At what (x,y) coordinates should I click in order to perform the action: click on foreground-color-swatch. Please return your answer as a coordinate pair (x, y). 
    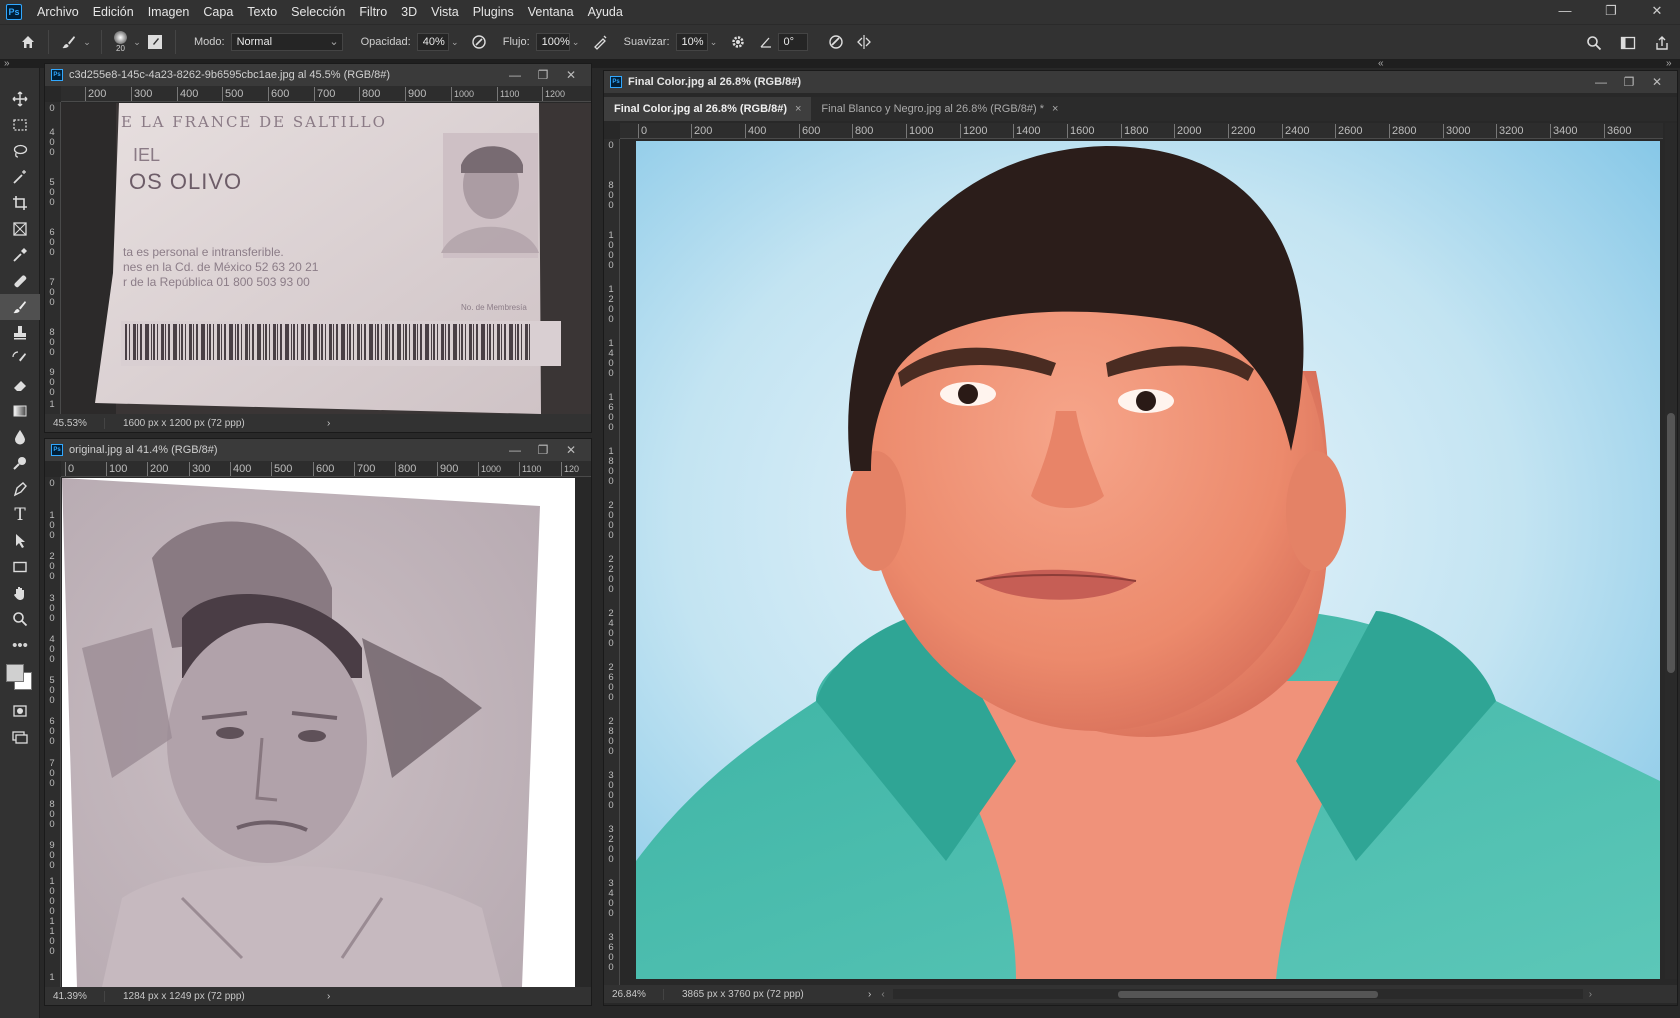
    Looking at the image, I should click on (15, 673).